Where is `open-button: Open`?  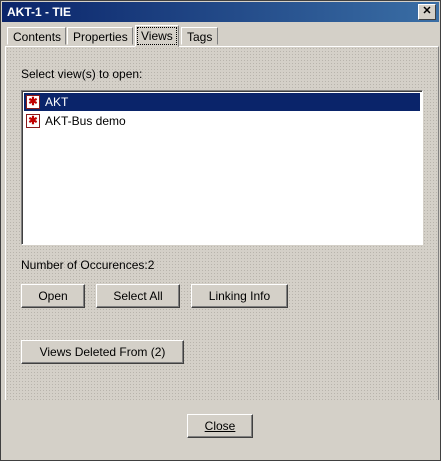
open-button: Open is located at coordinates (53, 296).